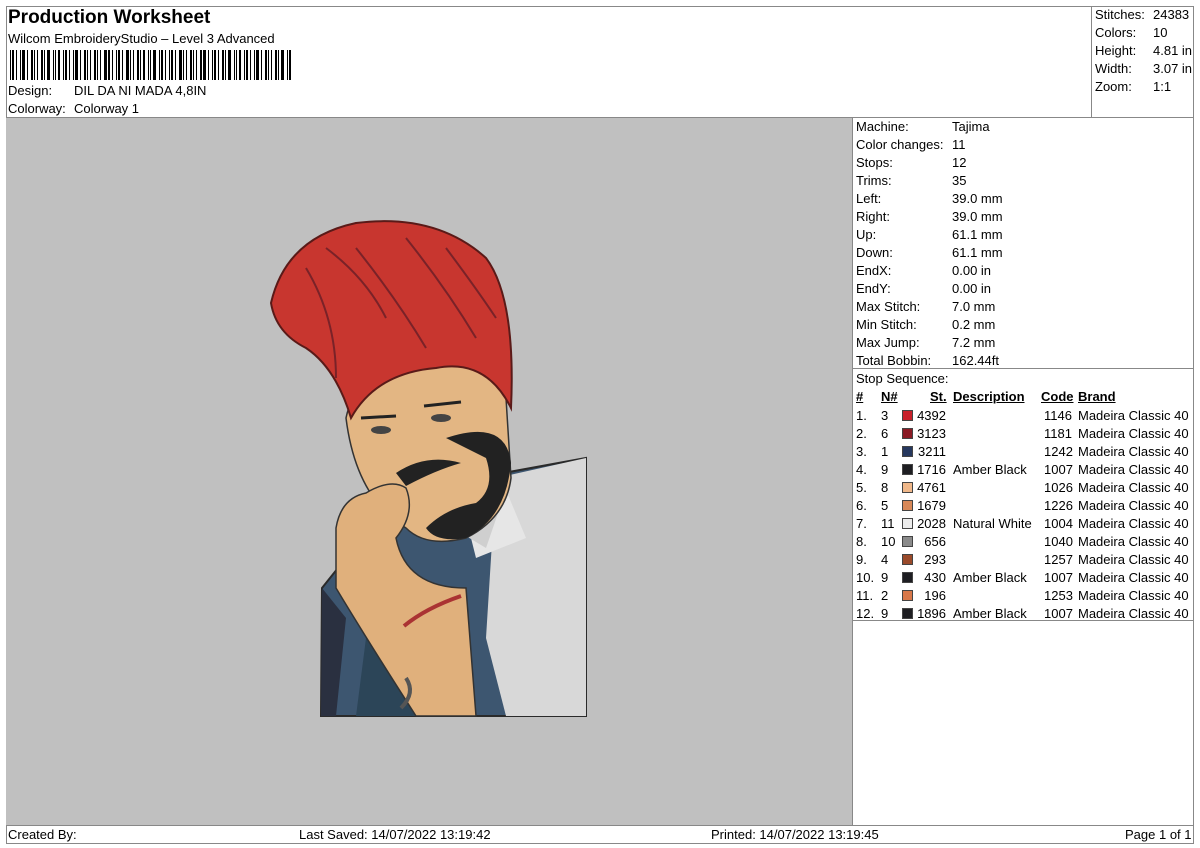 This screenshot has width=1200, height=848. Describe the element at coordinates (109, 17) in the screenshot. I see `page-title: Production Worksheet` at that location.